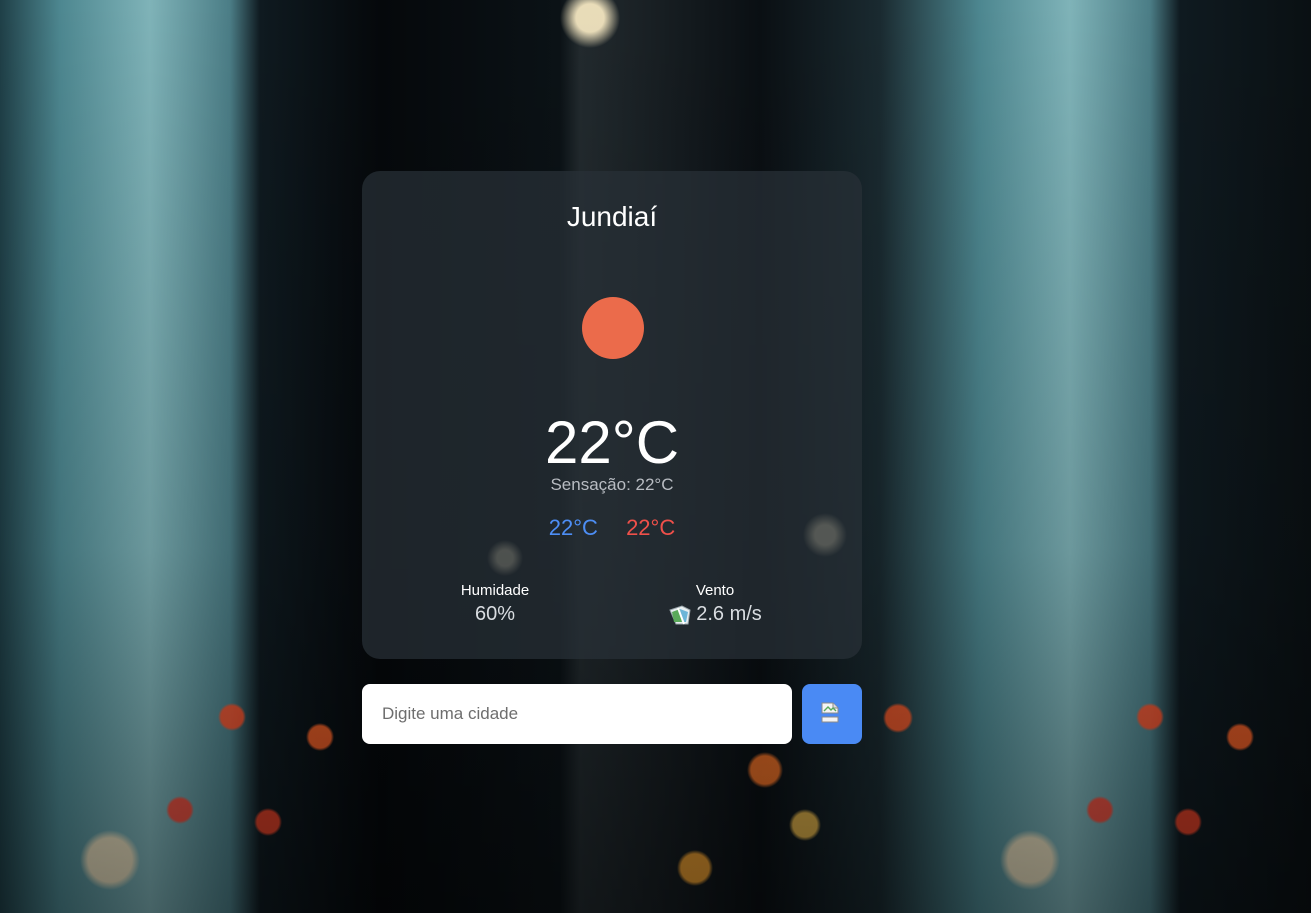  I want to click on weather-icon-container, so click(613, 328).